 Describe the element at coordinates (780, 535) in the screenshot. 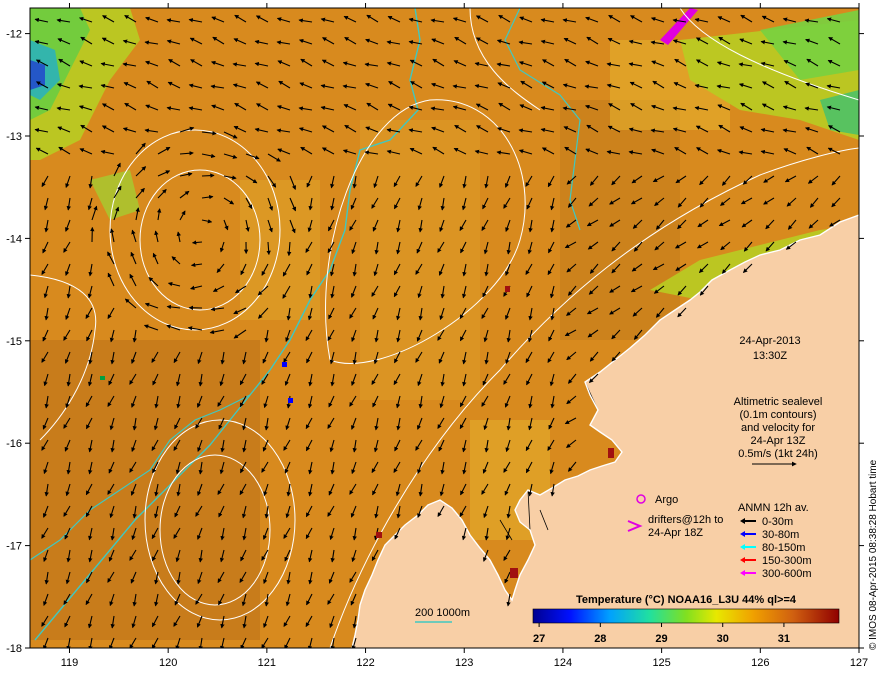

I see `depth-legend-label: 30-80m` at that location.